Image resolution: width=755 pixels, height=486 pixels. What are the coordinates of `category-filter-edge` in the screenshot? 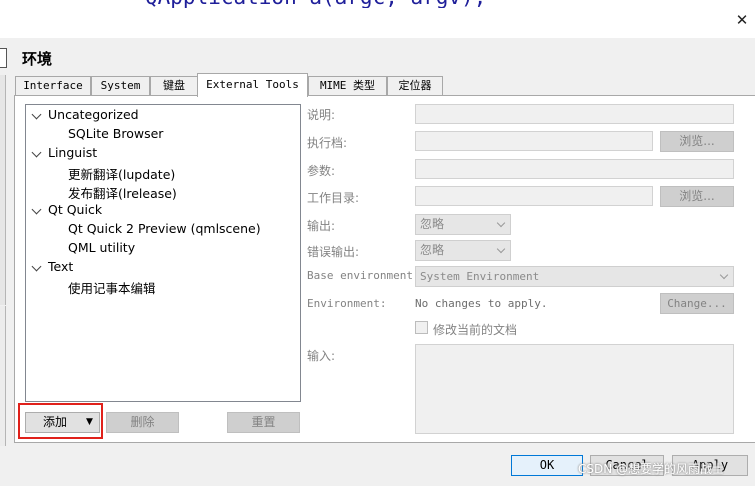 It's located at (3, 58).